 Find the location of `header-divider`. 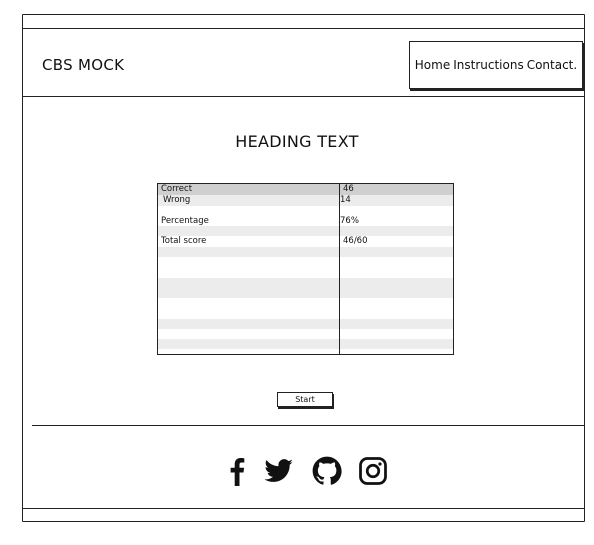

header-divider is located at coordinates (303, 96).